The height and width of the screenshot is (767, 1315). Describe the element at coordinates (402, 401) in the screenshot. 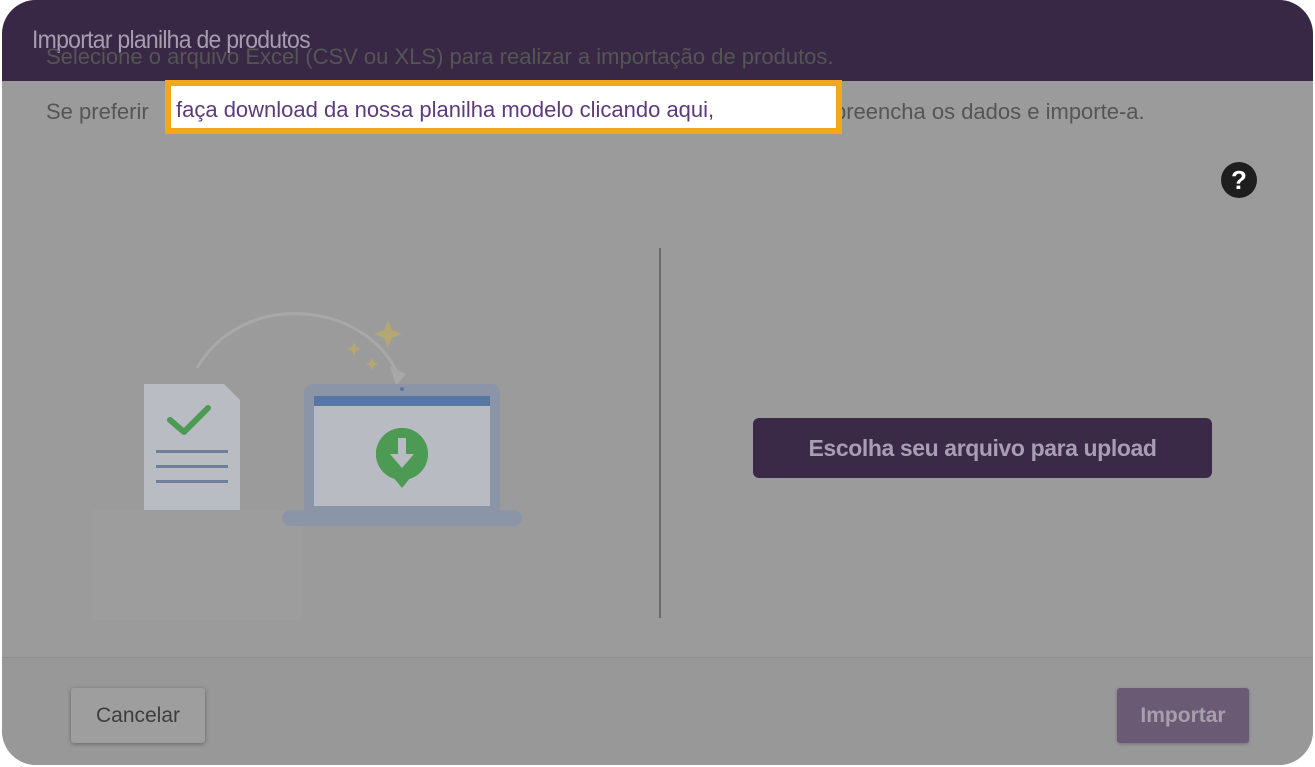

I see `laptop-screen-bar` at that location.